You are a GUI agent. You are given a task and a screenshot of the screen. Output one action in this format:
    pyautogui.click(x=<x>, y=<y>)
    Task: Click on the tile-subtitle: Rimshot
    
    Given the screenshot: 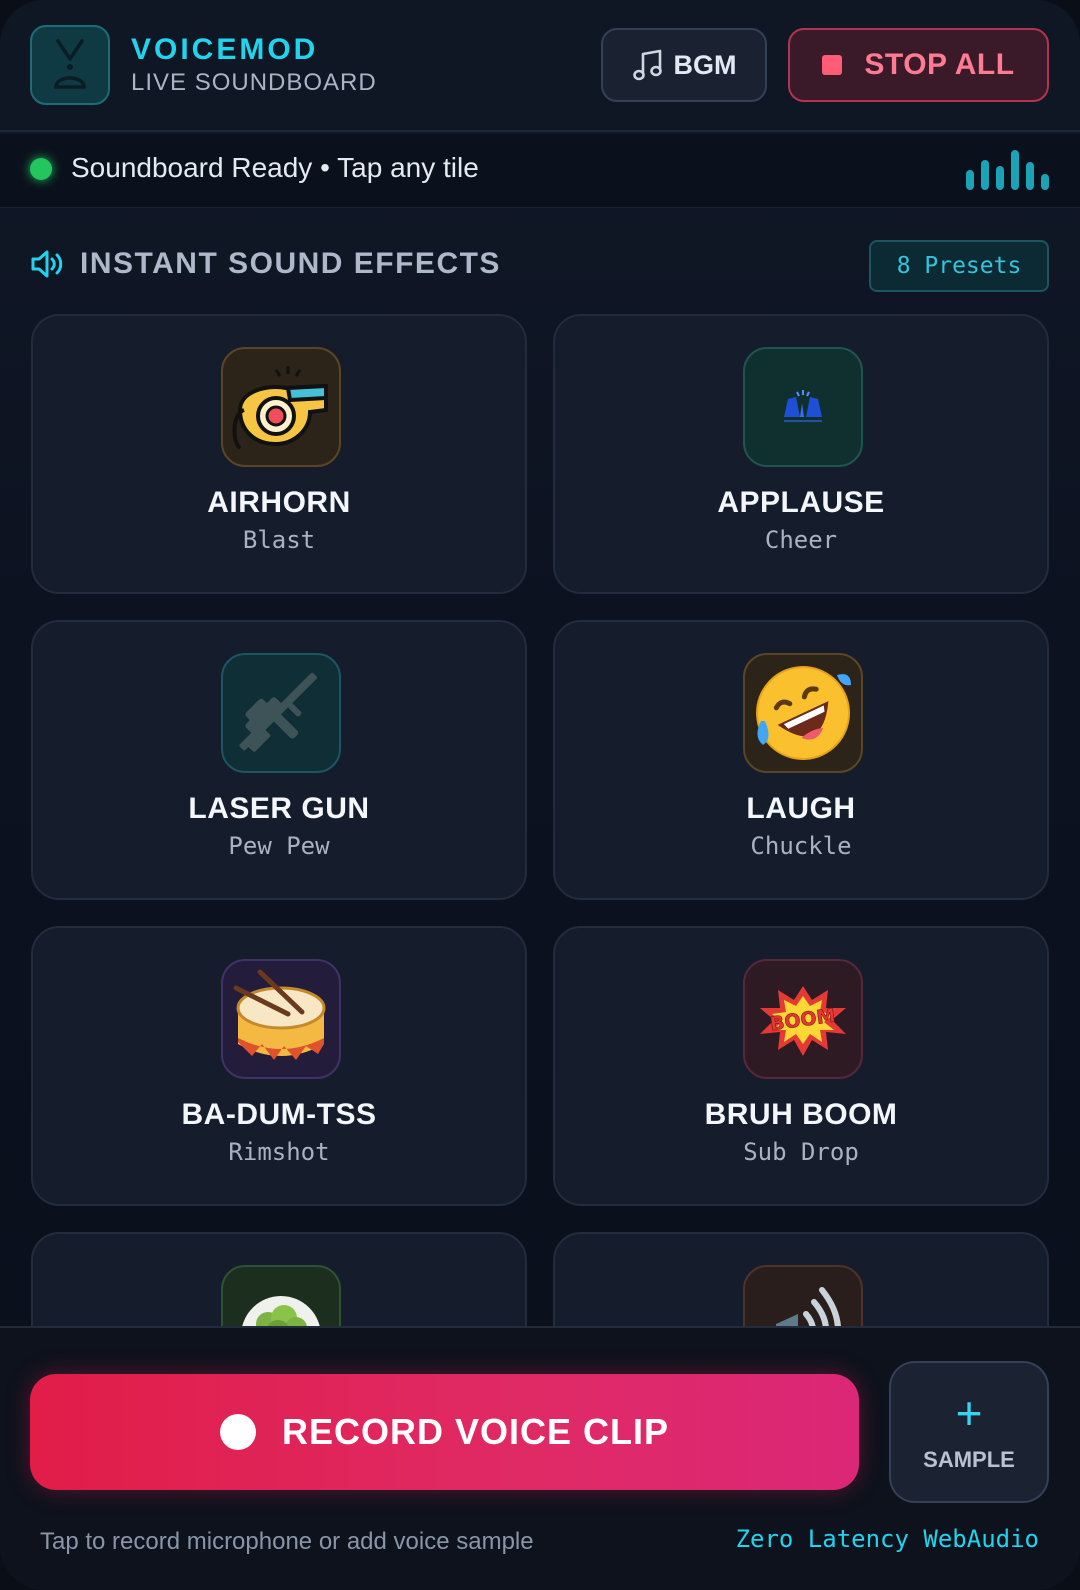 What is the action you would take?
    pyautogui.click(x=279, y=1152)
    